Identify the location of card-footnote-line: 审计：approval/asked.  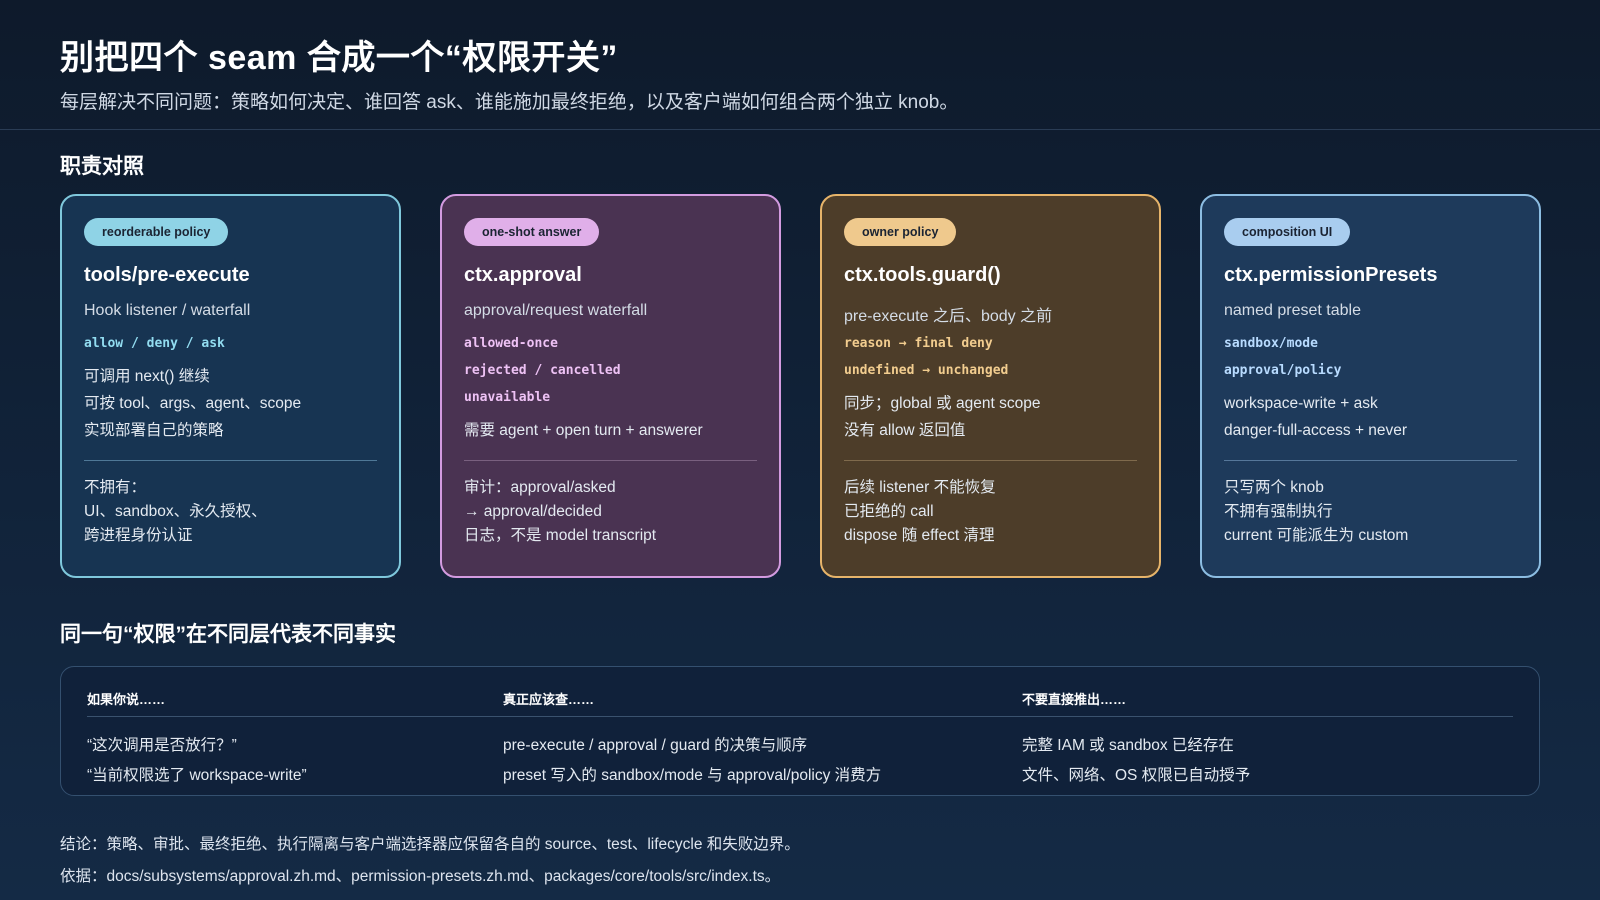
(540, 487).